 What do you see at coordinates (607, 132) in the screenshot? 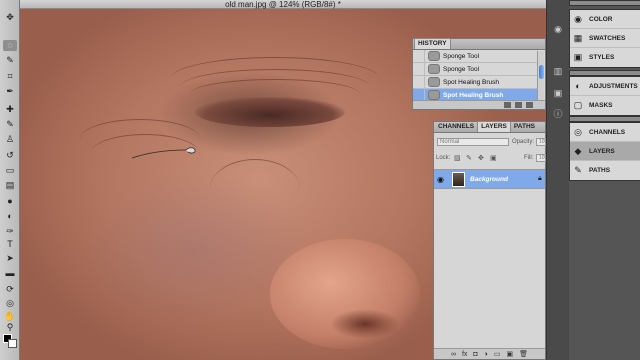
I see `dock-item-label: CHANNELS` at bounding box center [607, 132].